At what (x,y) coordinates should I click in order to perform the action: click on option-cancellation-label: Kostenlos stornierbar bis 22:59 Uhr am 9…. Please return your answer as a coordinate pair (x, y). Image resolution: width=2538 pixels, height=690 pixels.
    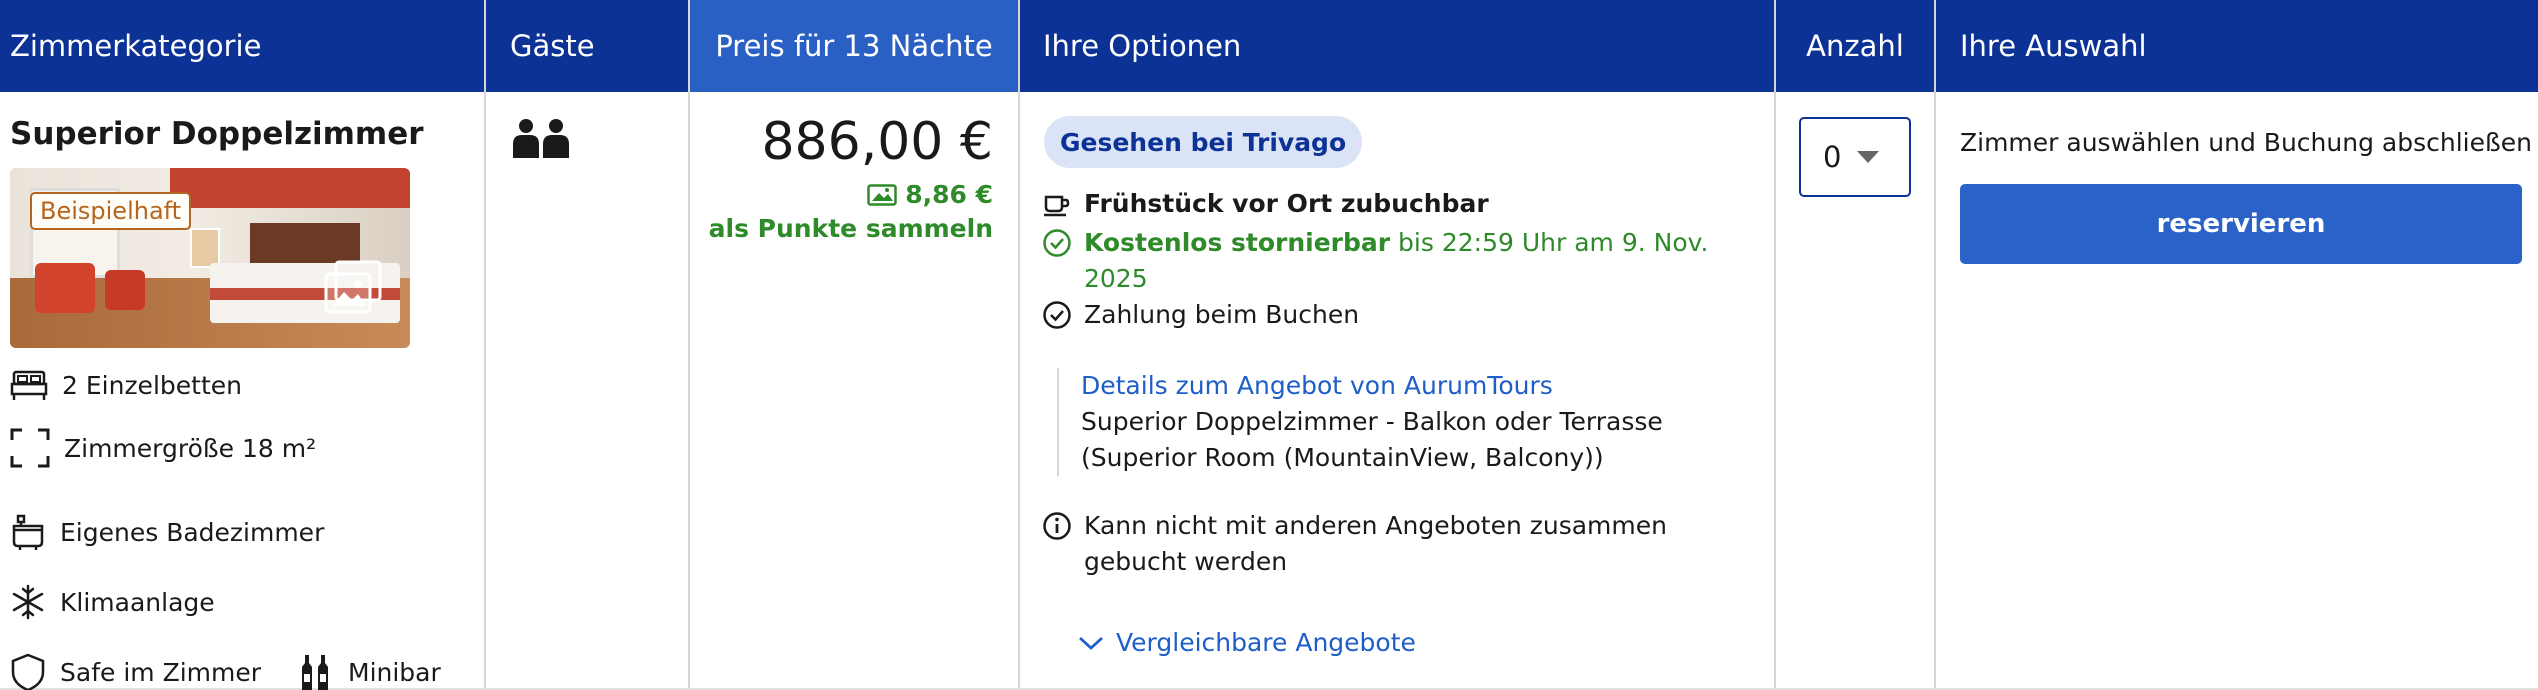
    Looking at the image, I should click on (1404, 261).